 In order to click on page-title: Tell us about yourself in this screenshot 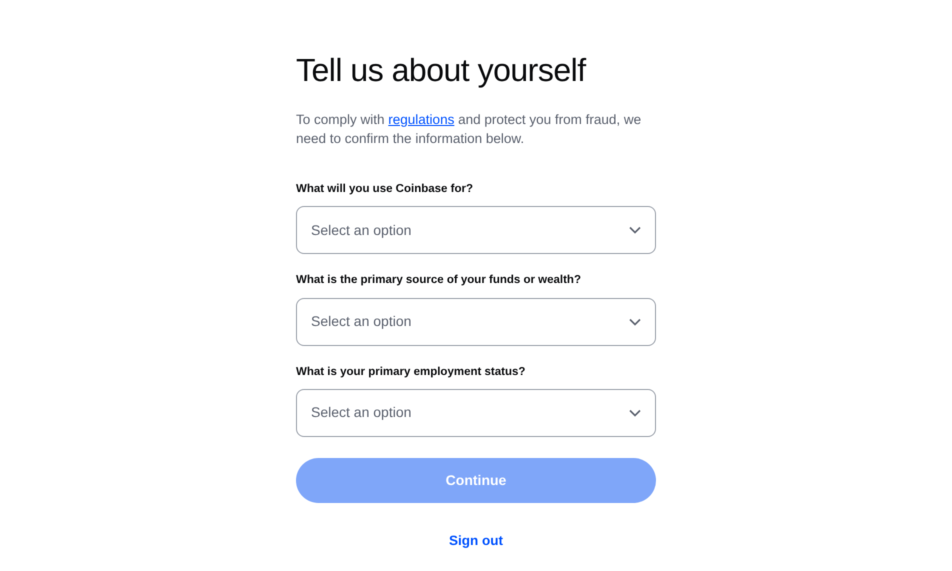, I will do `click(442, 70)`.